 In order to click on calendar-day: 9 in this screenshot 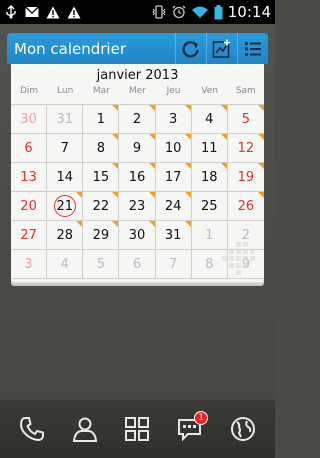, I will do `click(137, 148)`.